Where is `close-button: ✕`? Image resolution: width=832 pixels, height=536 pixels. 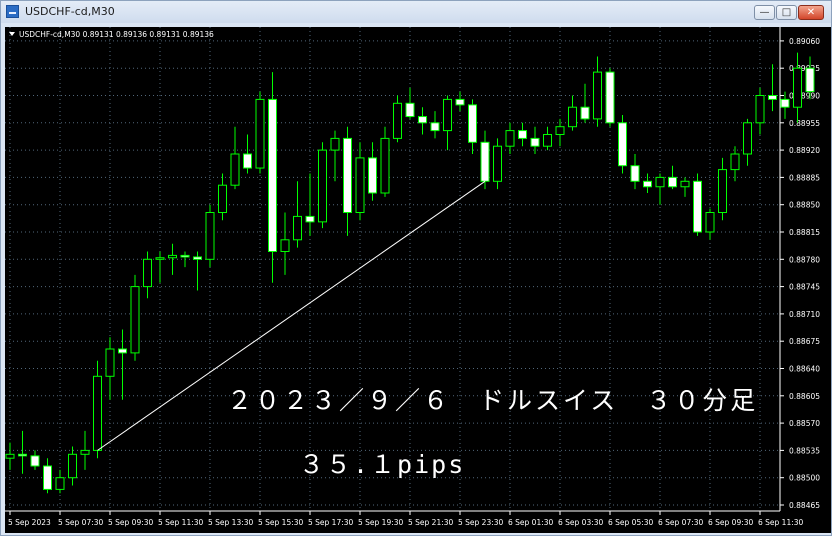 close-button: ✕ is located at coordinates (811, 12).